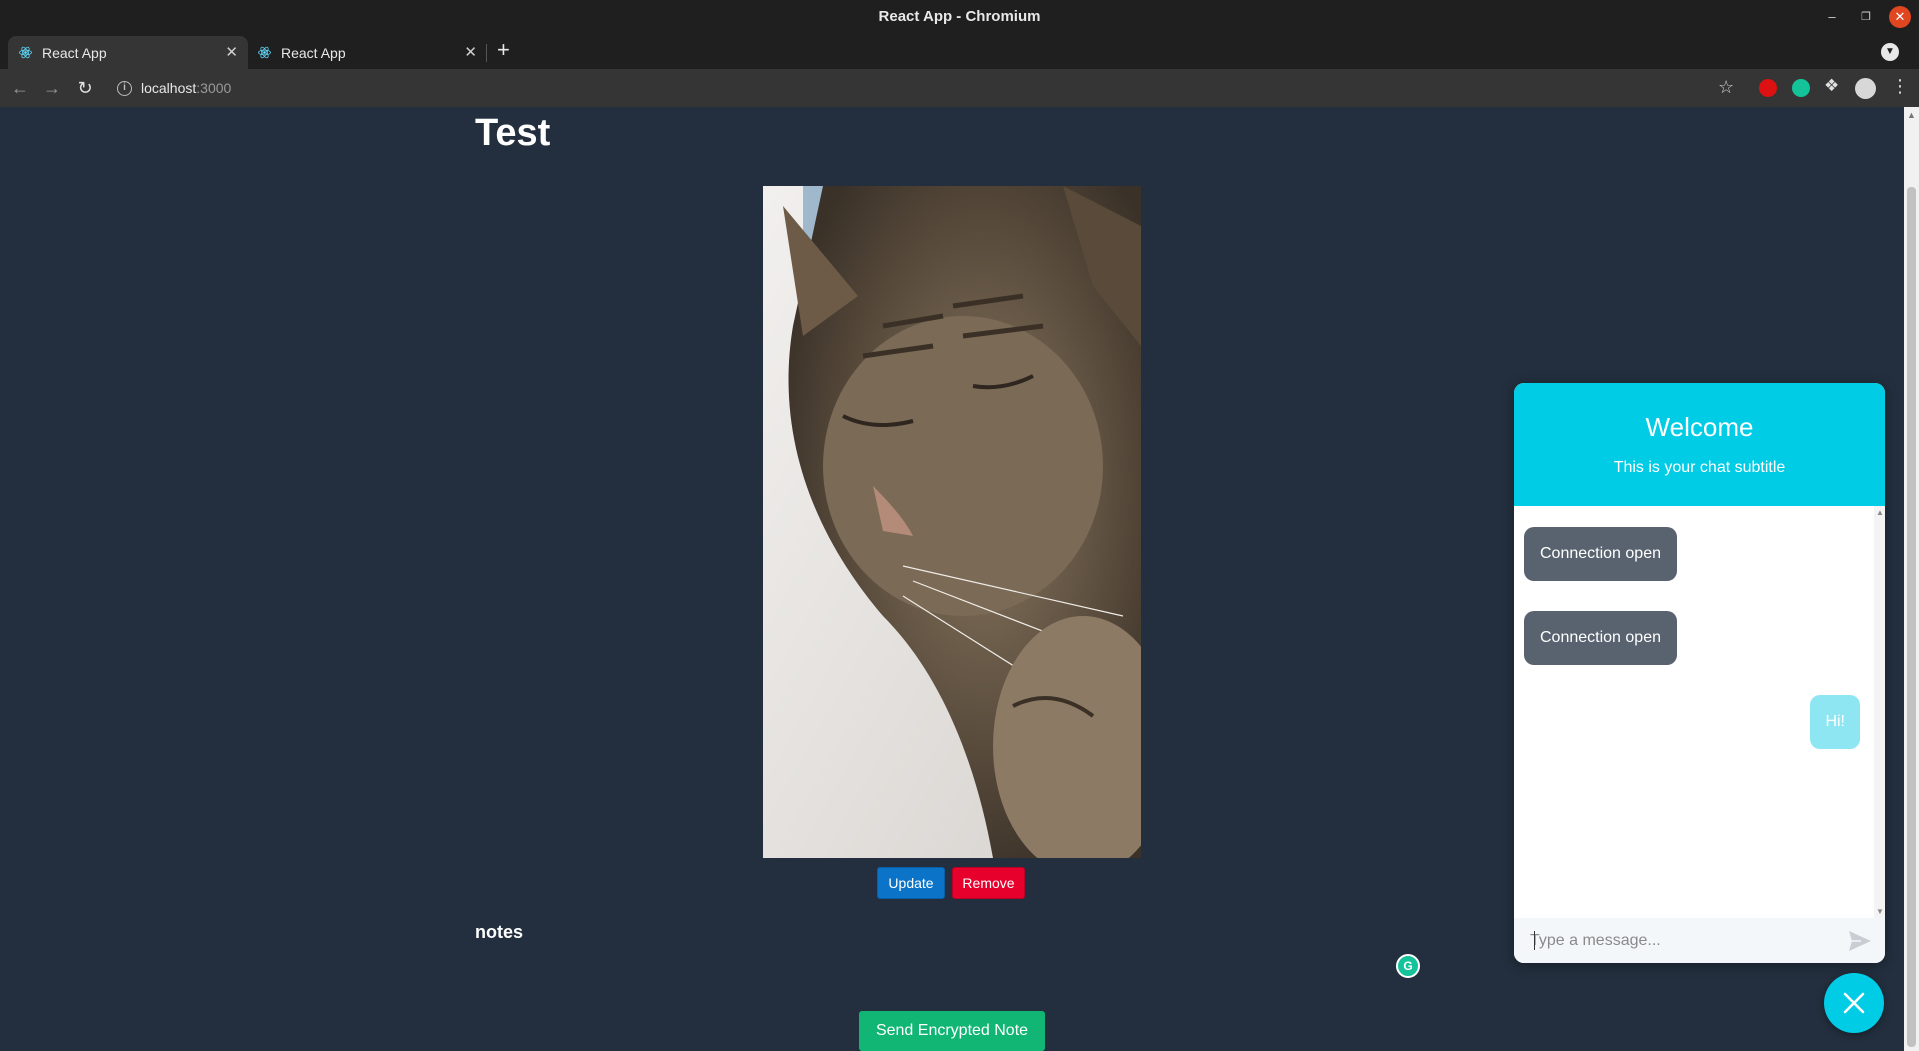 This screenshot has width=1919, height=1051. I want to click on window-titlebar: React App - Chromium – ❐ ✕, so click(959, 17).